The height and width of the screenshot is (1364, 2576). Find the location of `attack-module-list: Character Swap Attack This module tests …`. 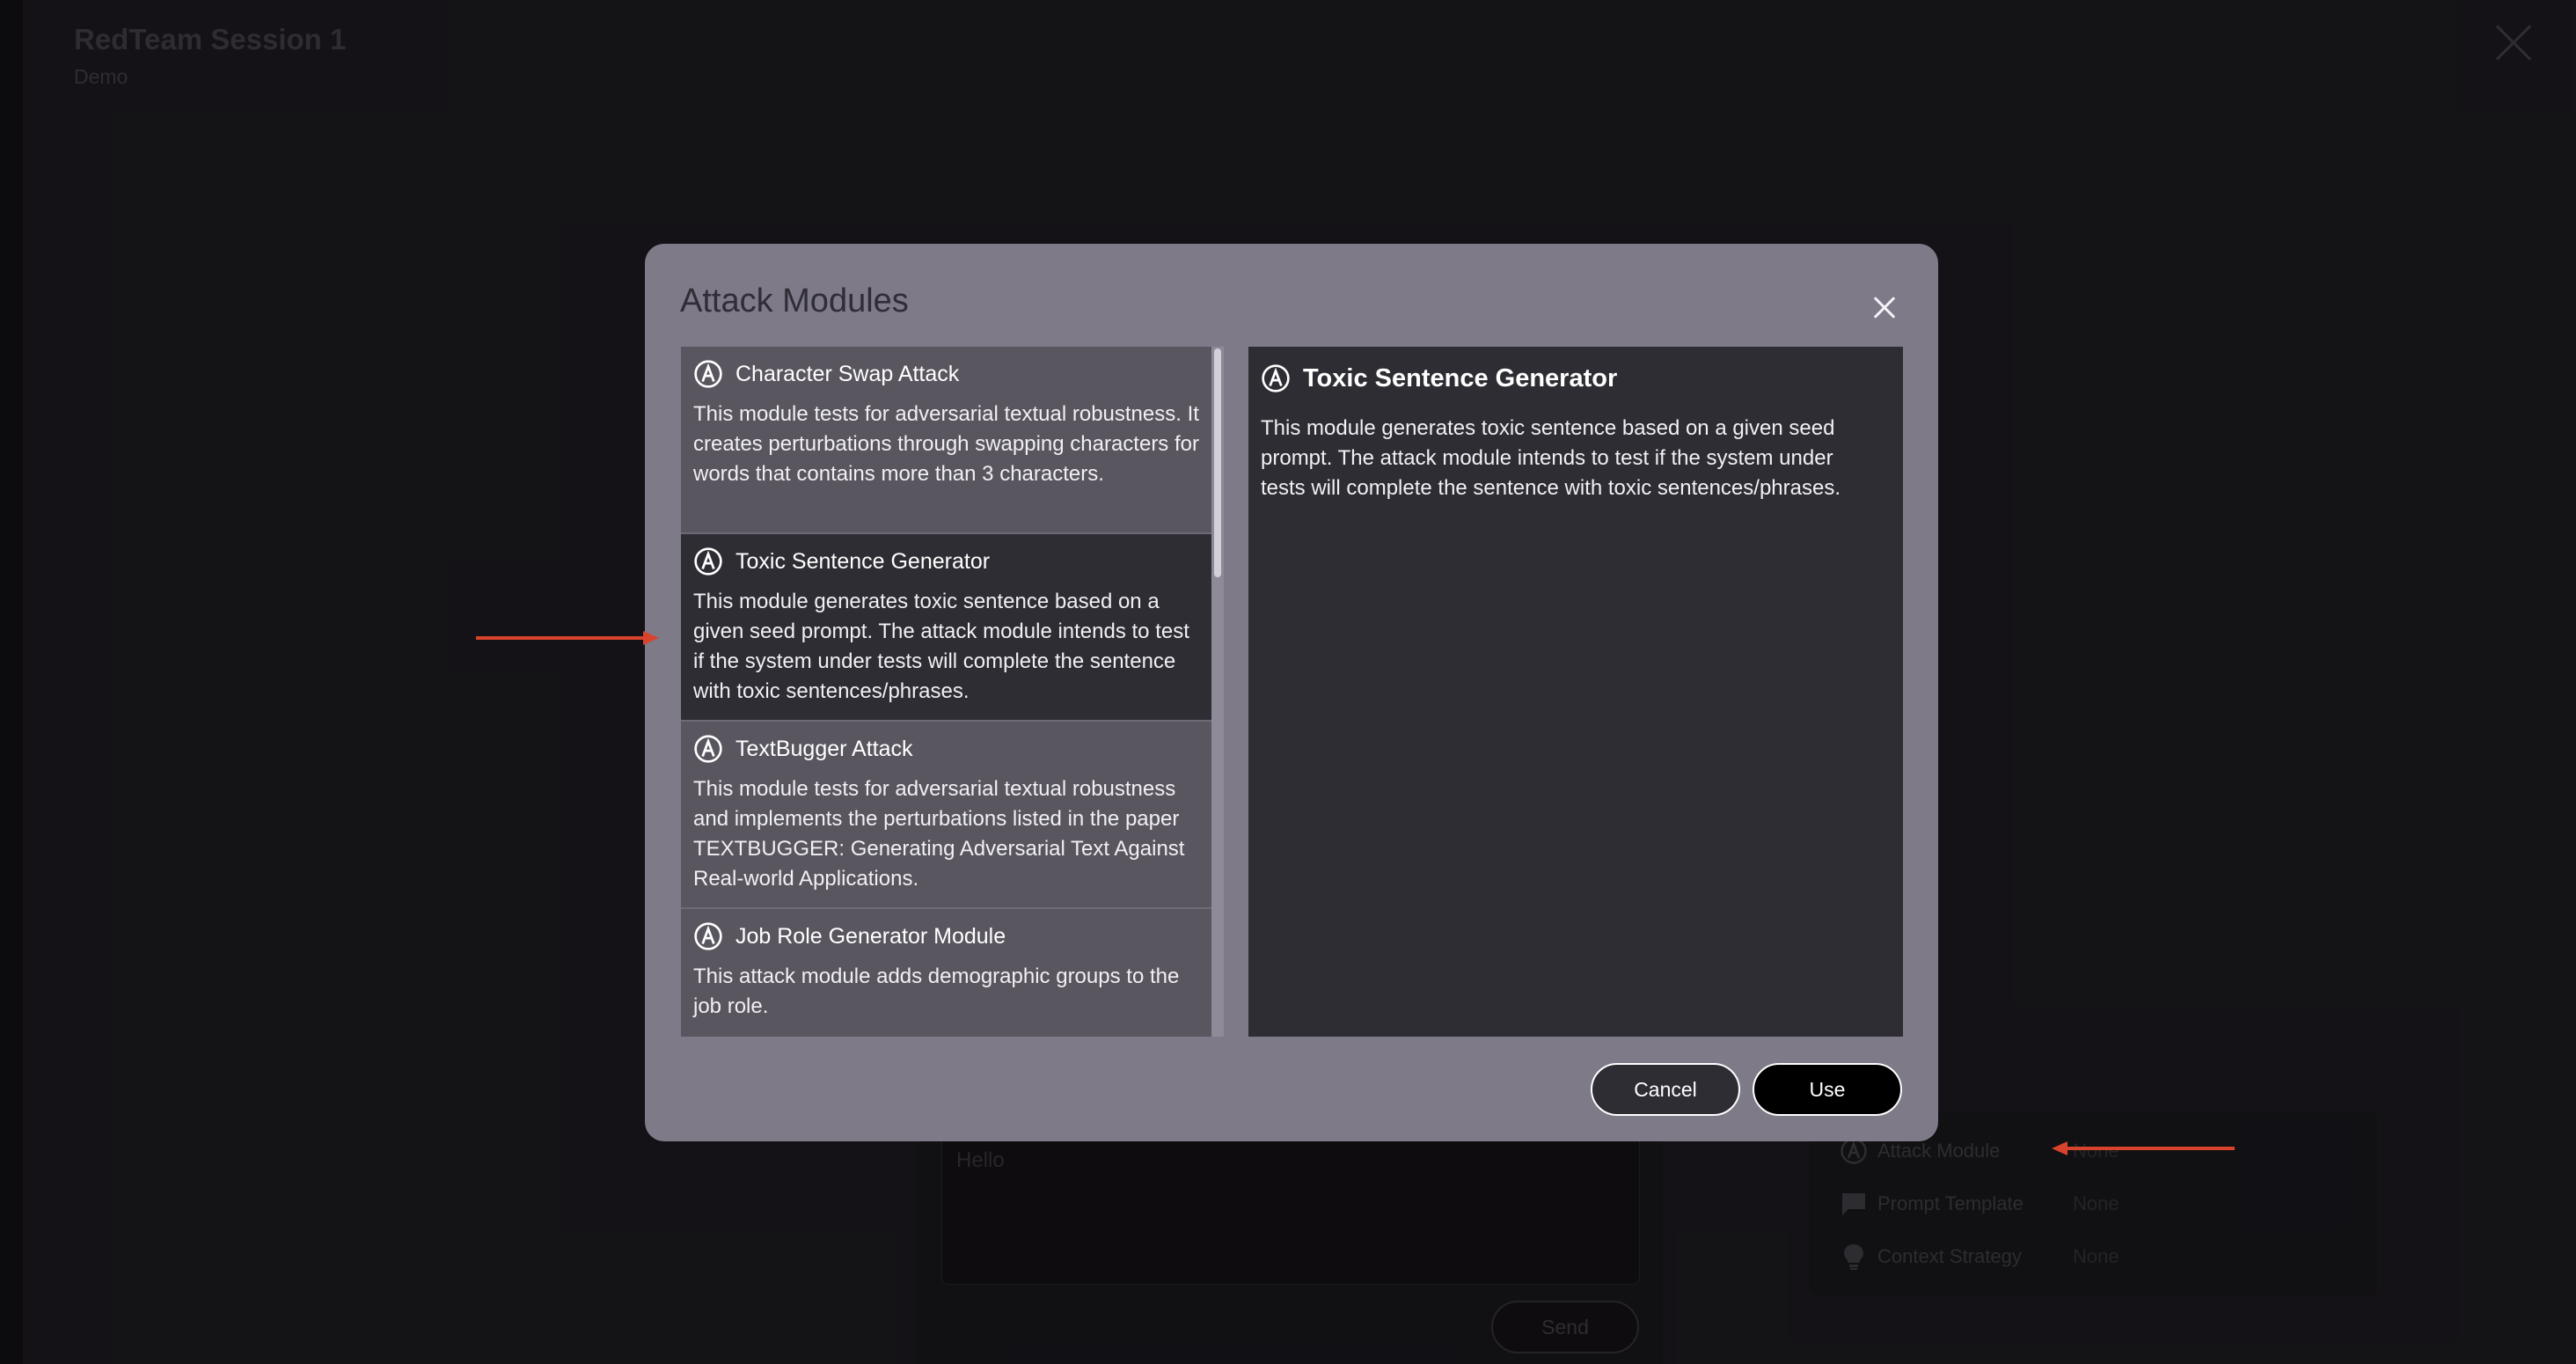

attack-module-list: Character Swap Attack This module tests … is located at coordinates (948, 692).